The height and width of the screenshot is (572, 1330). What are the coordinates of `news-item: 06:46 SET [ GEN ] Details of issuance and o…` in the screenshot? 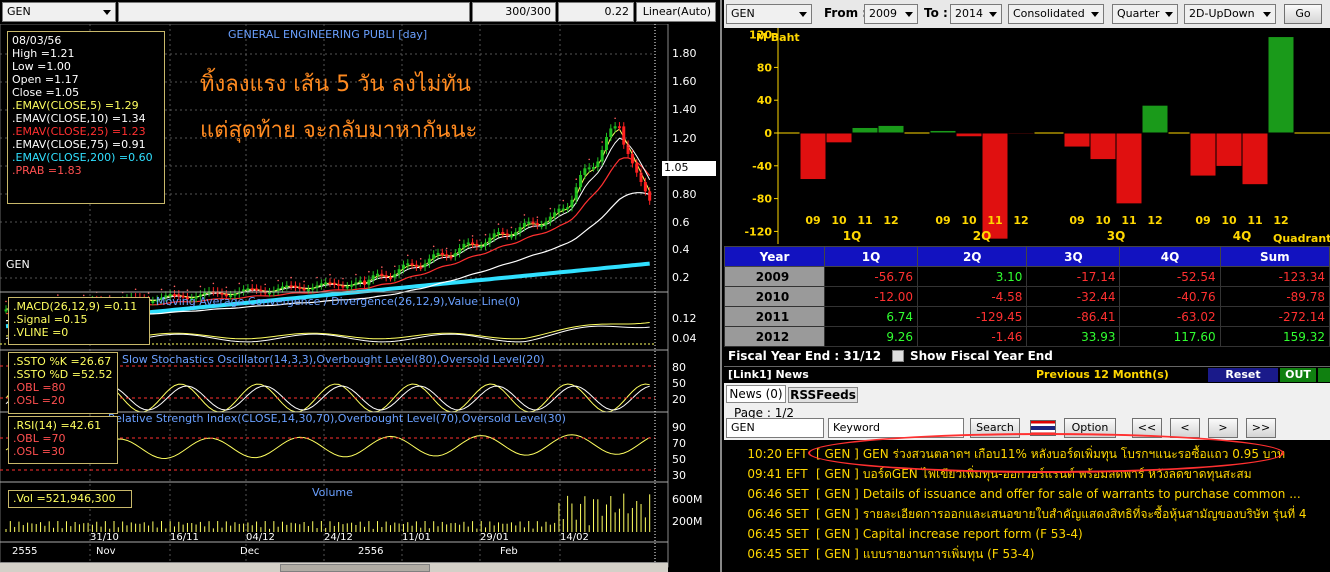 It's located at (1013, 494).